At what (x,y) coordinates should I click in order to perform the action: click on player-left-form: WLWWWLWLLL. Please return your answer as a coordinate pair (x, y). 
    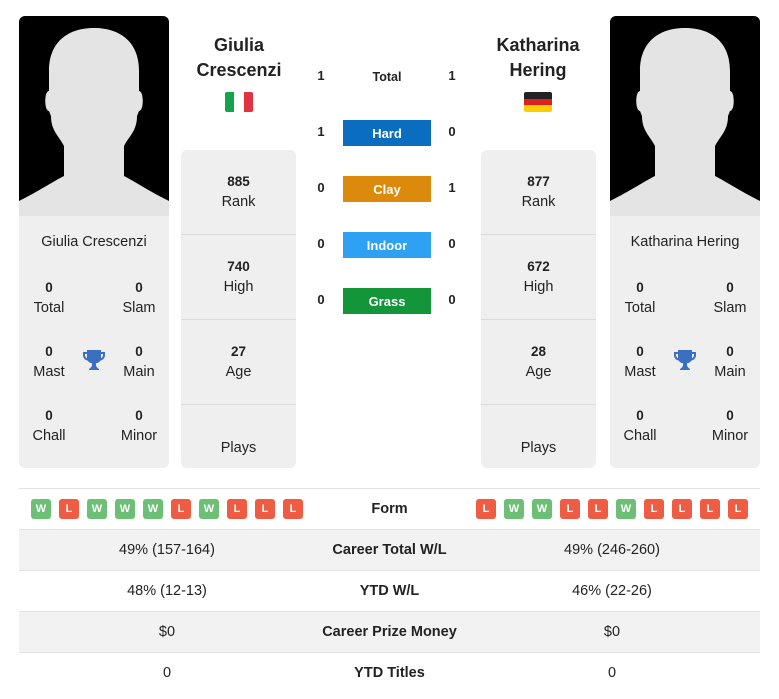
    Looking at the image, I should click on (167, 509).